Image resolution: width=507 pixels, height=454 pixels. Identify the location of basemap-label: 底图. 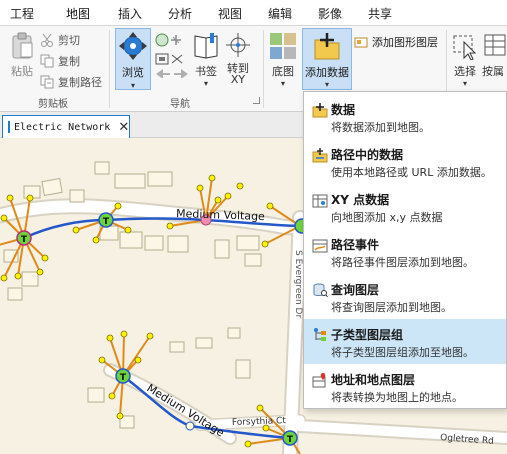
(283, 71).